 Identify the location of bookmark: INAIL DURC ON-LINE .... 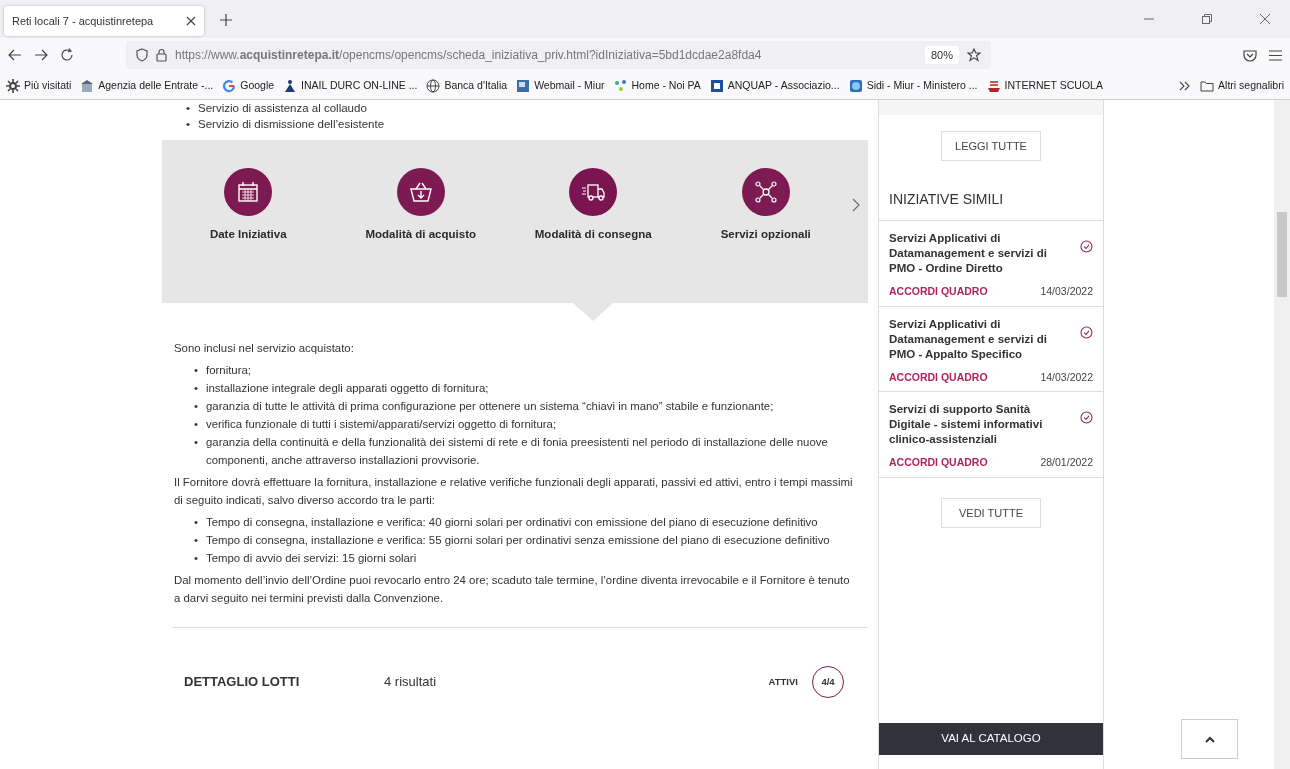
(350, 85).